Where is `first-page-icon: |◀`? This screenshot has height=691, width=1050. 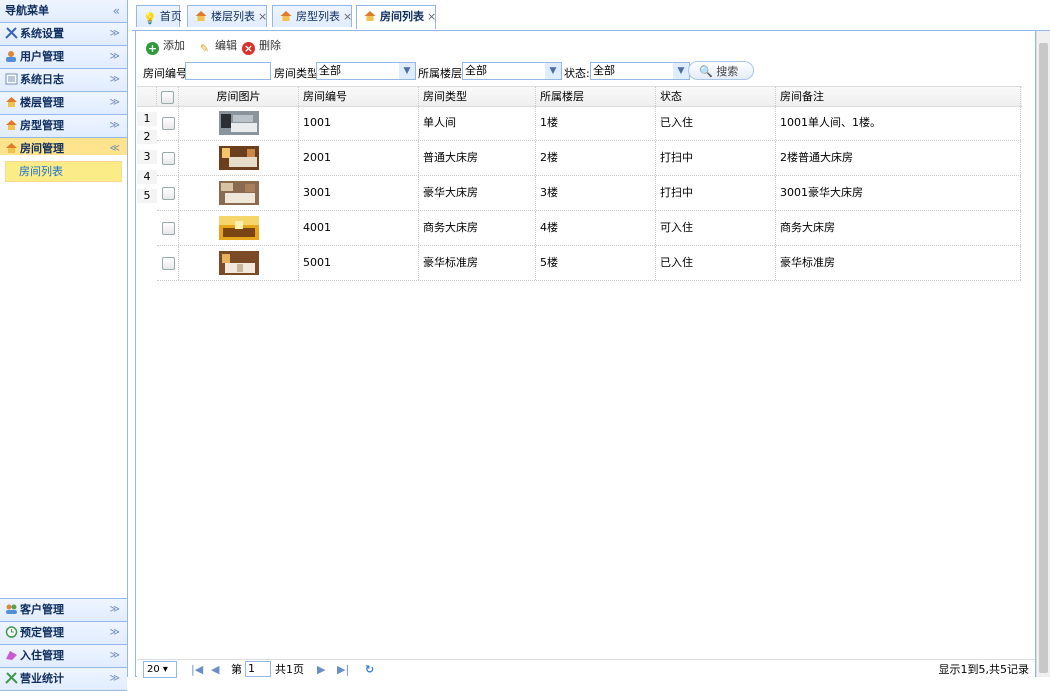
first-page-icon: |◀ is located at coordinates (197, 670).